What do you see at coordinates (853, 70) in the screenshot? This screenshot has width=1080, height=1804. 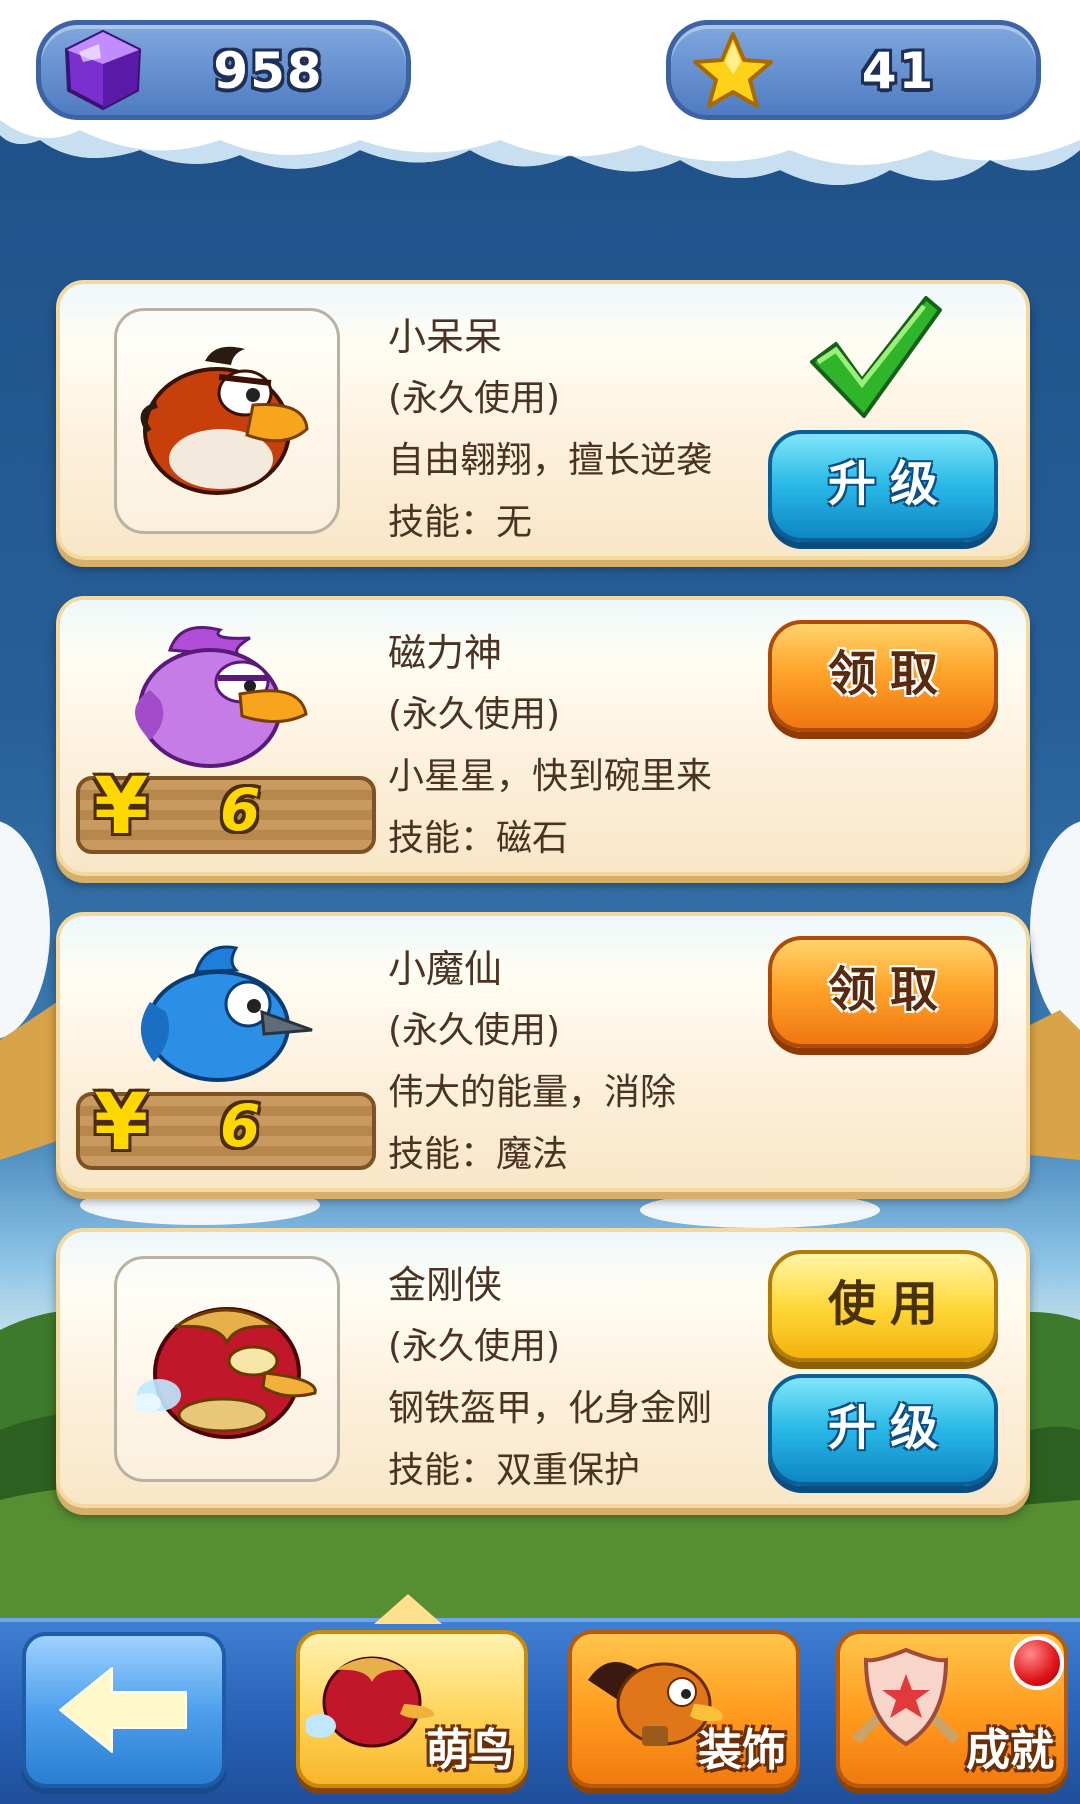 I see `star-counter: 41` at bounding box center [853, 70].